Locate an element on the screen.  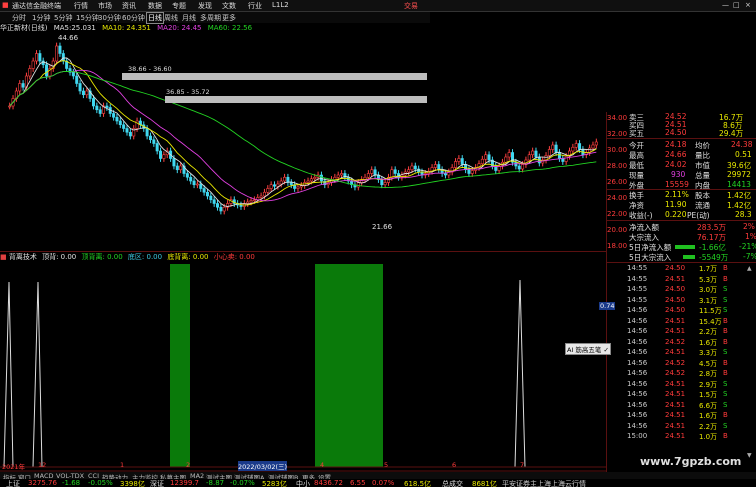
zx-value: 8436.72 is located at coordinates (328, 483).